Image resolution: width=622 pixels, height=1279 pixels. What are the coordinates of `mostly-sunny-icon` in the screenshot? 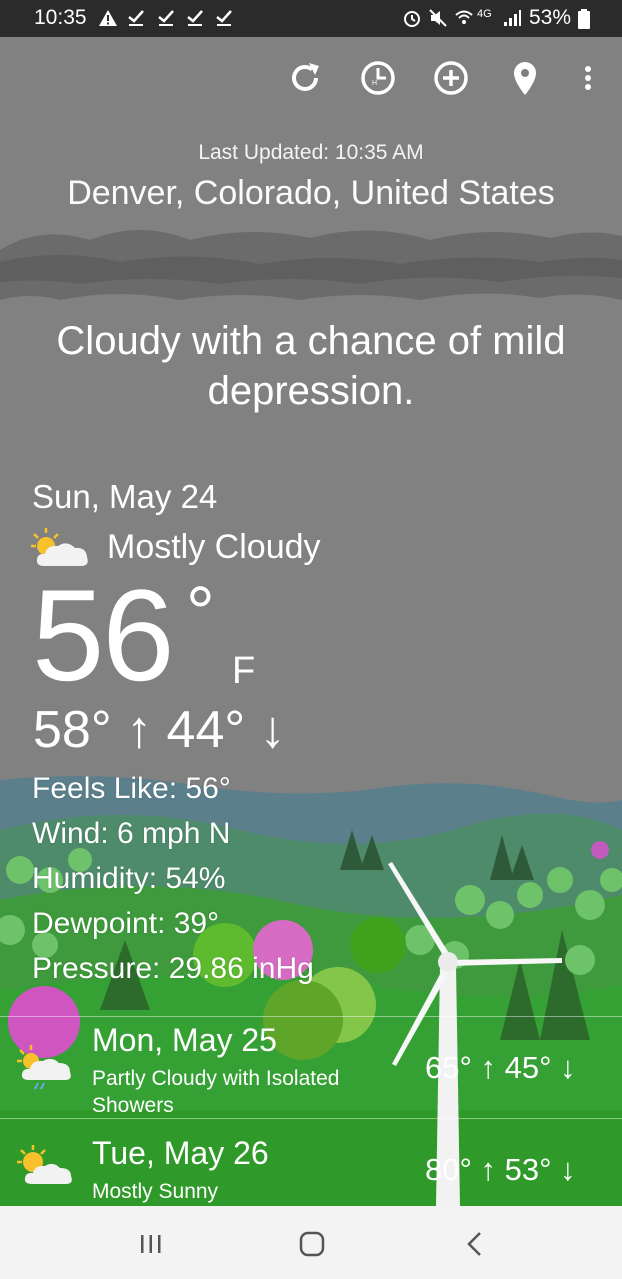 It's located at (44, 1164).